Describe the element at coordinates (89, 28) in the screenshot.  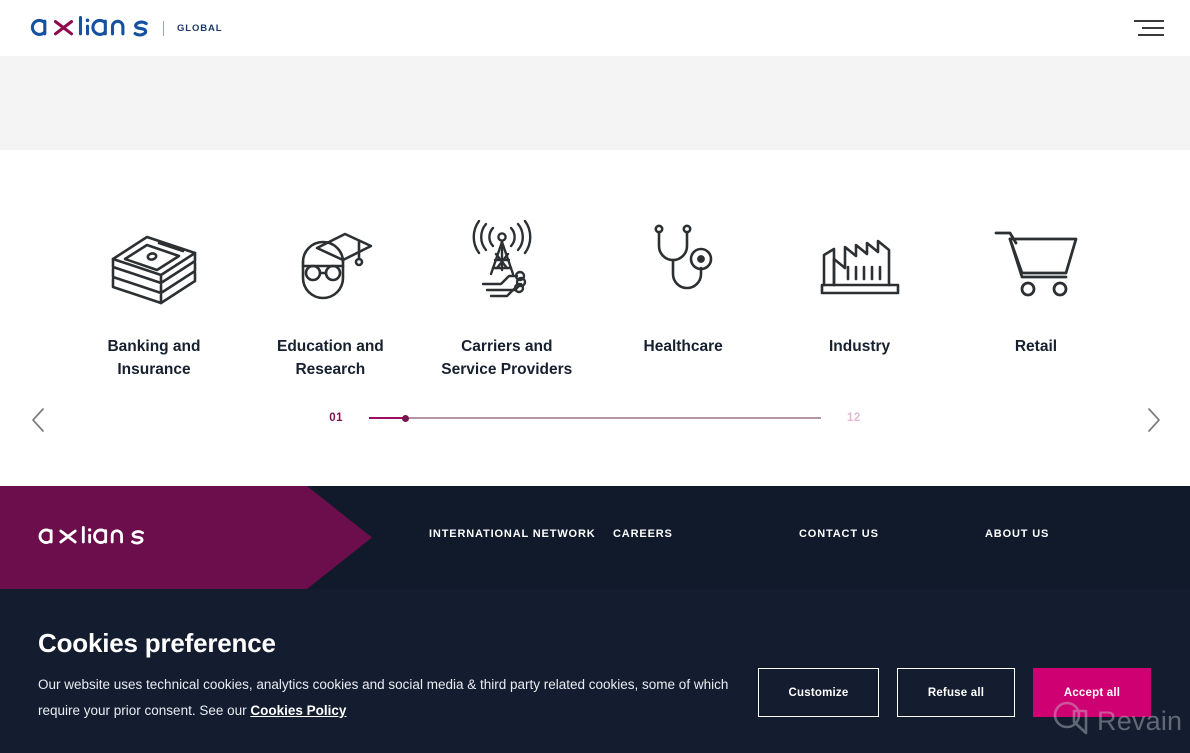
I see `axians-logo` at that location.